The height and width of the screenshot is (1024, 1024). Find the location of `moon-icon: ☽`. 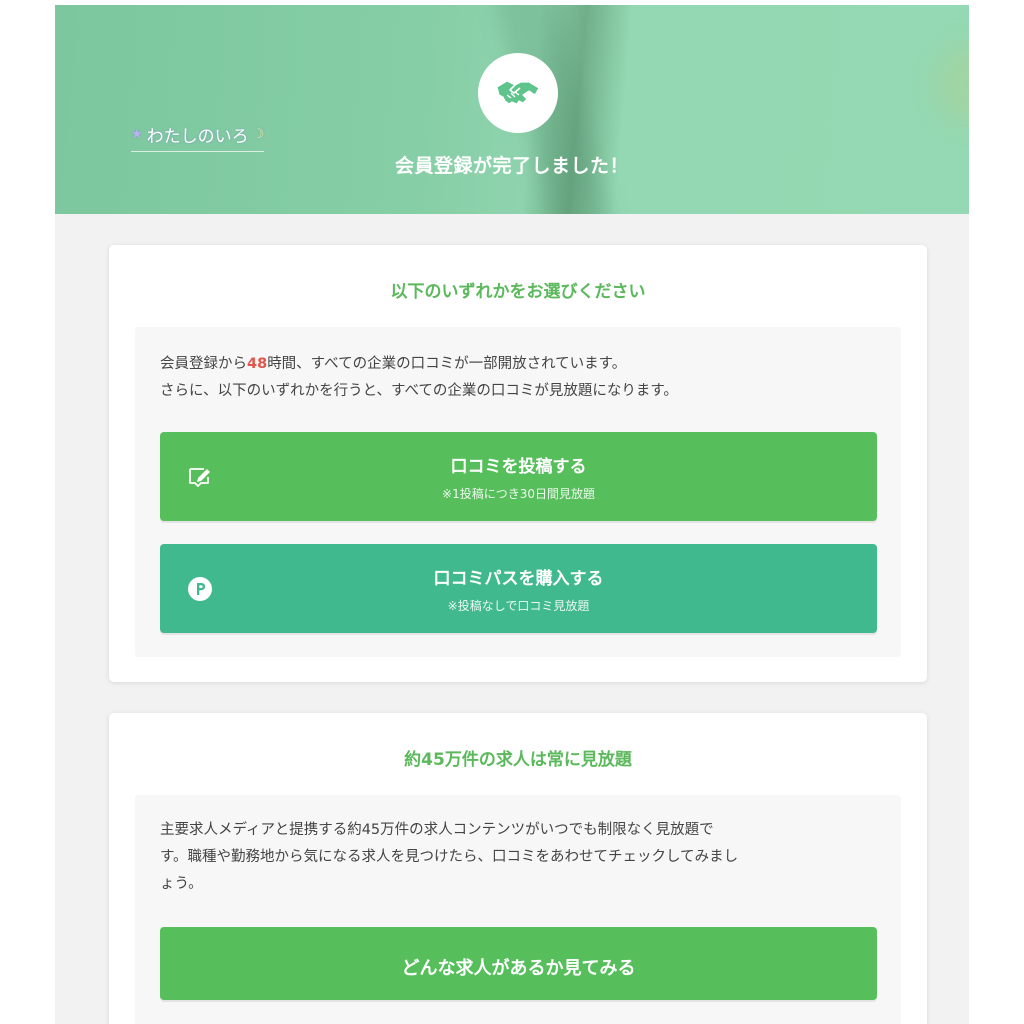

moon-icon: ☽ is located at coordinates (258, 134).